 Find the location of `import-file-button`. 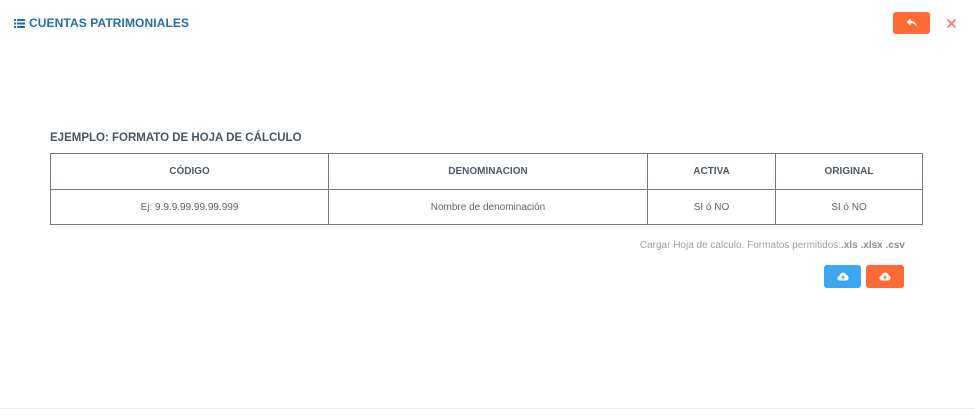

import-file-button is located at coordinates (885, 276).